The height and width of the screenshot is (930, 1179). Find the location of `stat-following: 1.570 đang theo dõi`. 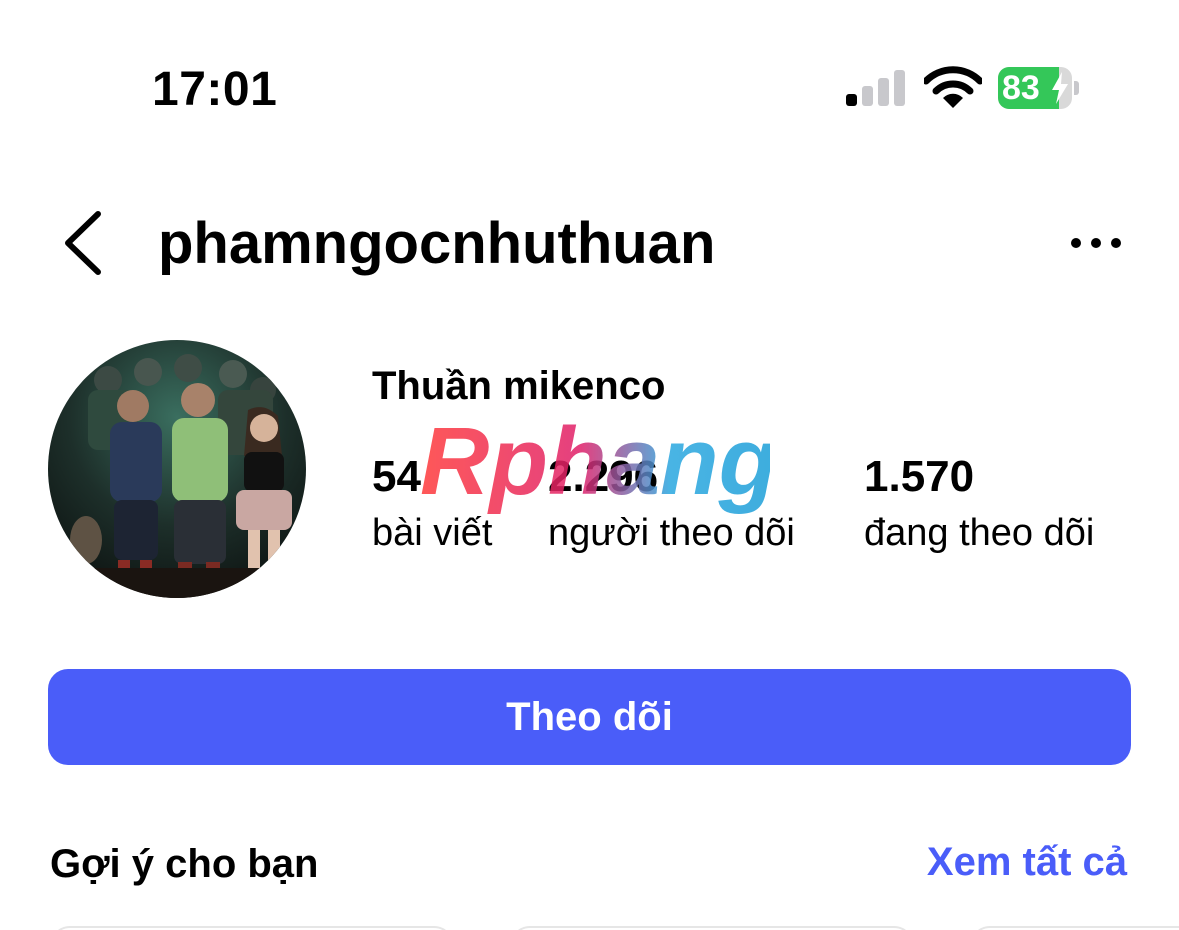

stat-following: 1.570 đang theo dõi is located at coordinates (979, 505).